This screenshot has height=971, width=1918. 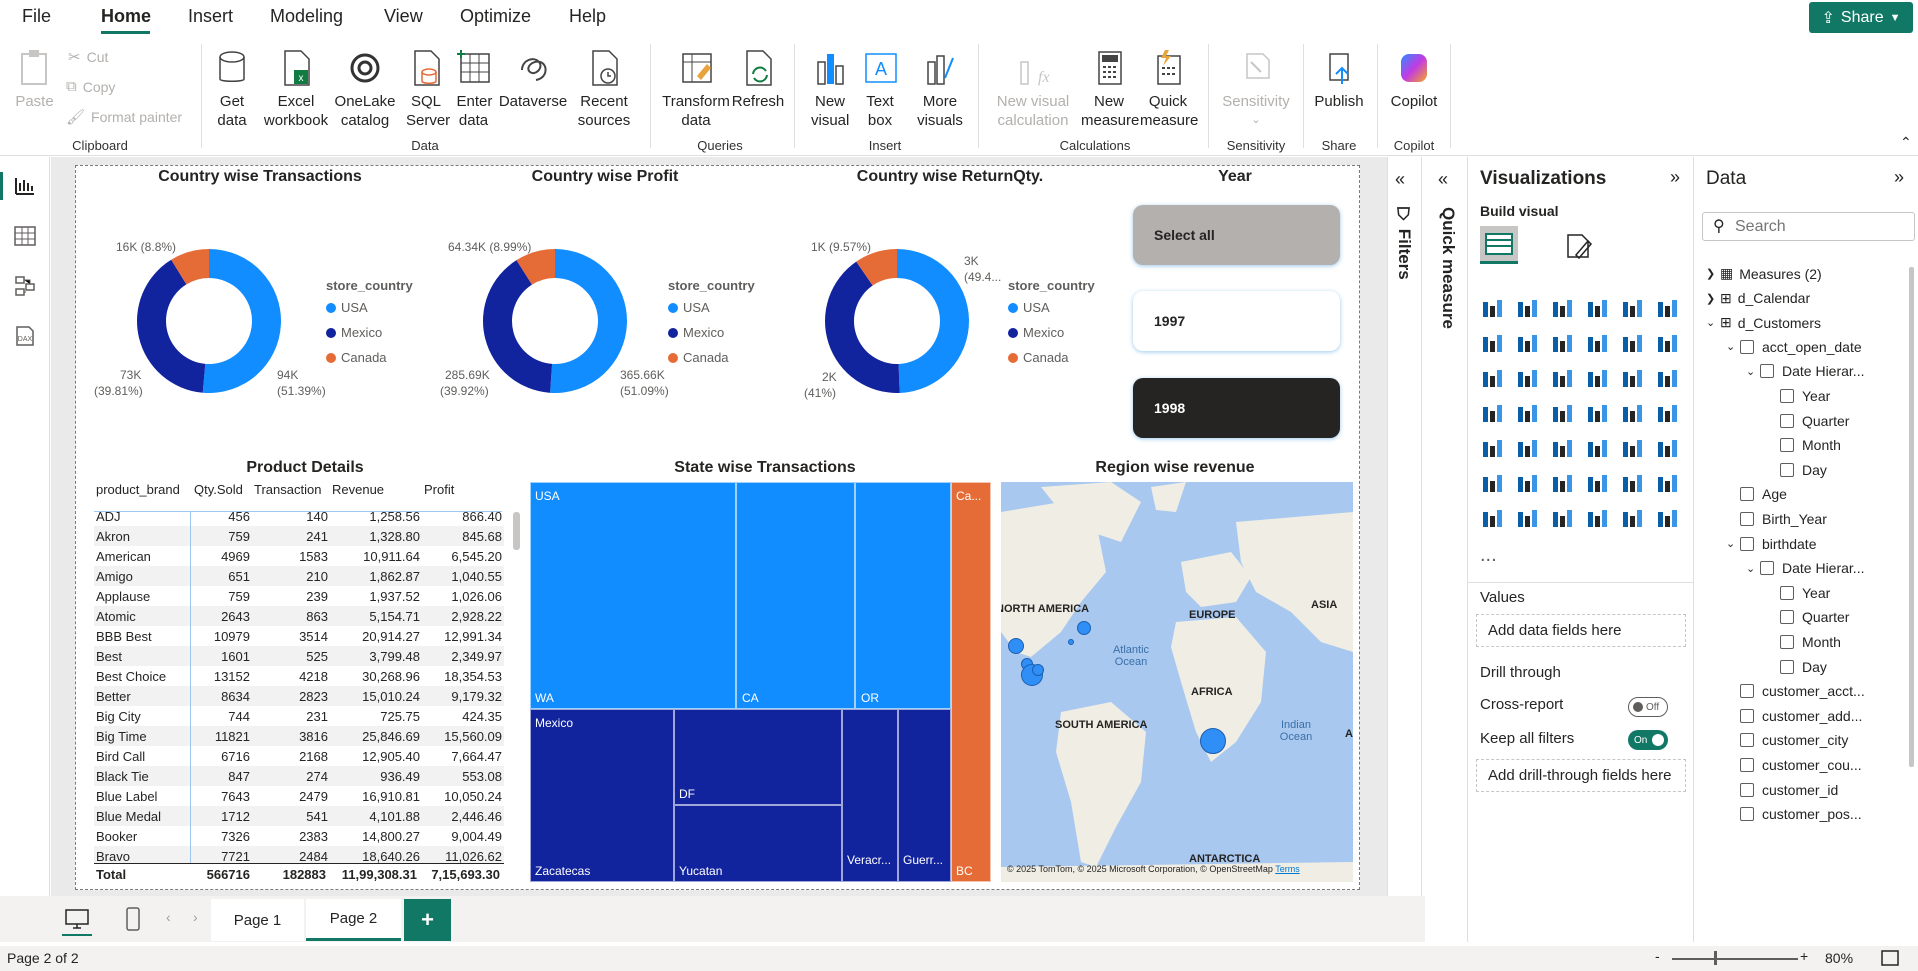 What do you see at coordinates (633, 595) in the screenshot?
I see `treemap-tile-wa: USA WA` at bounding box center [633, 595].